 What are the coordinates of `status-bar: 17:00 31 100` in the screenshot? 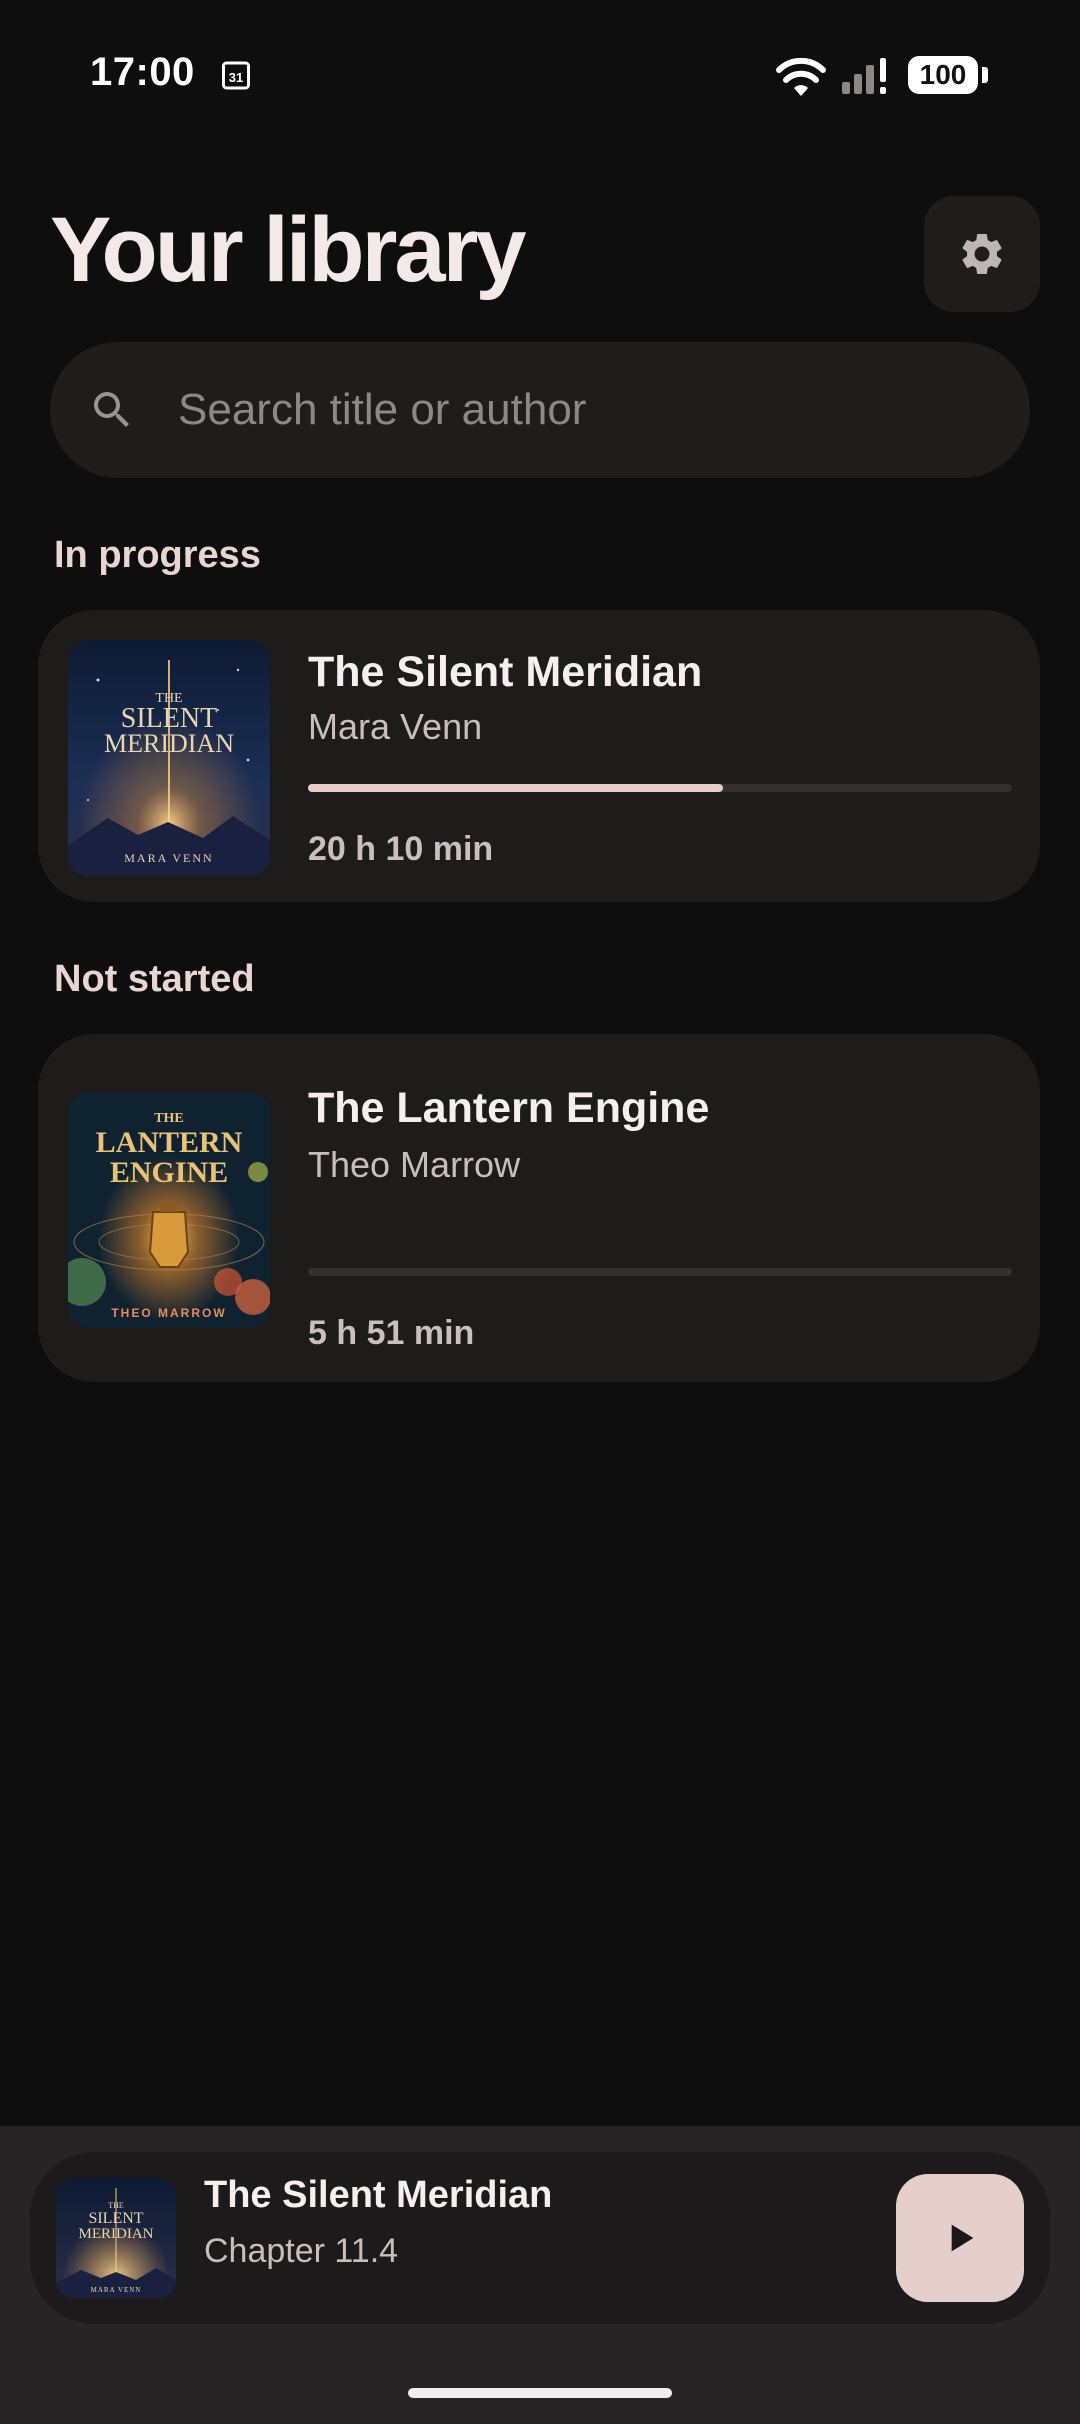 It's located at (540, 75).